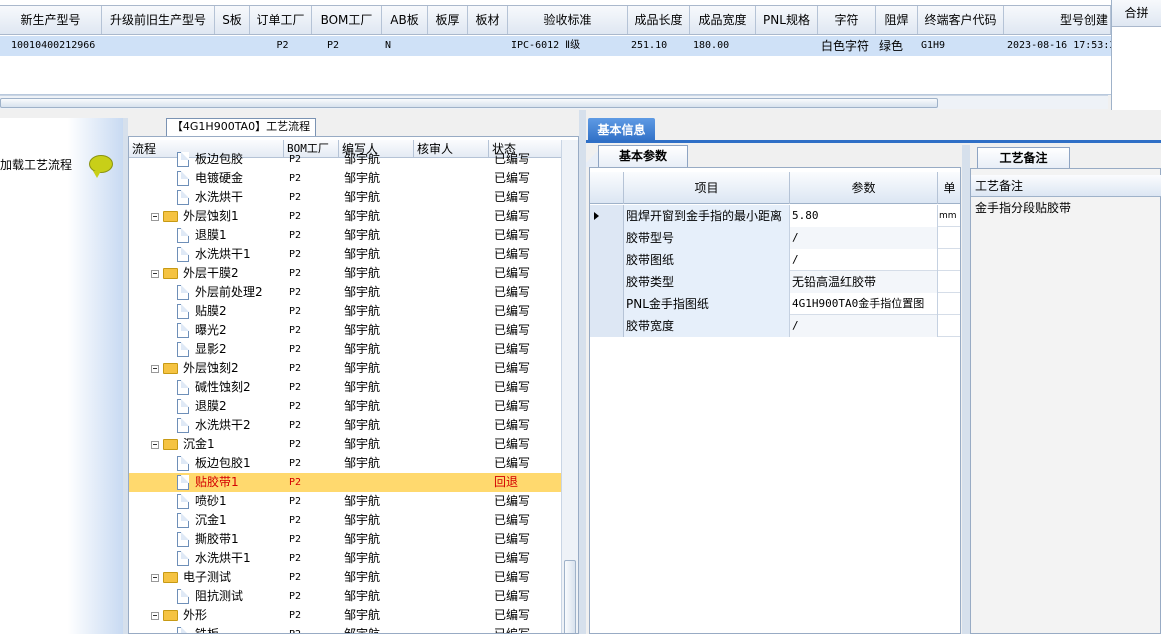 The width and height of the screenshot is (1161, 634). Describe the element at coordinates (345, 216) in the screenshot. I see `tree-row: 外层蚀刻1 P2 邹宇航 已编写` at that location.